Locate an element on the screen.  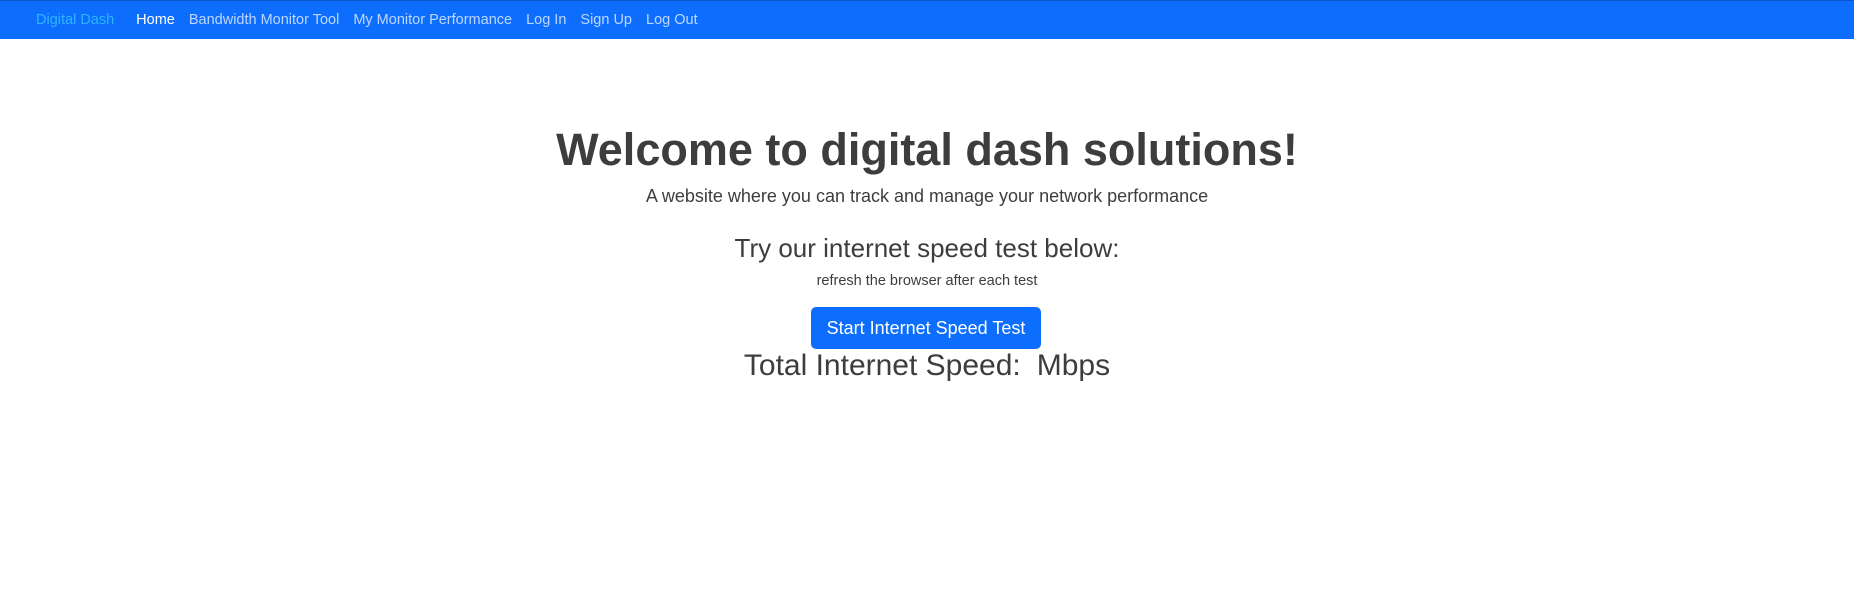
nav-link-sign-up: Sign Up is located at coordinates (606, 20).